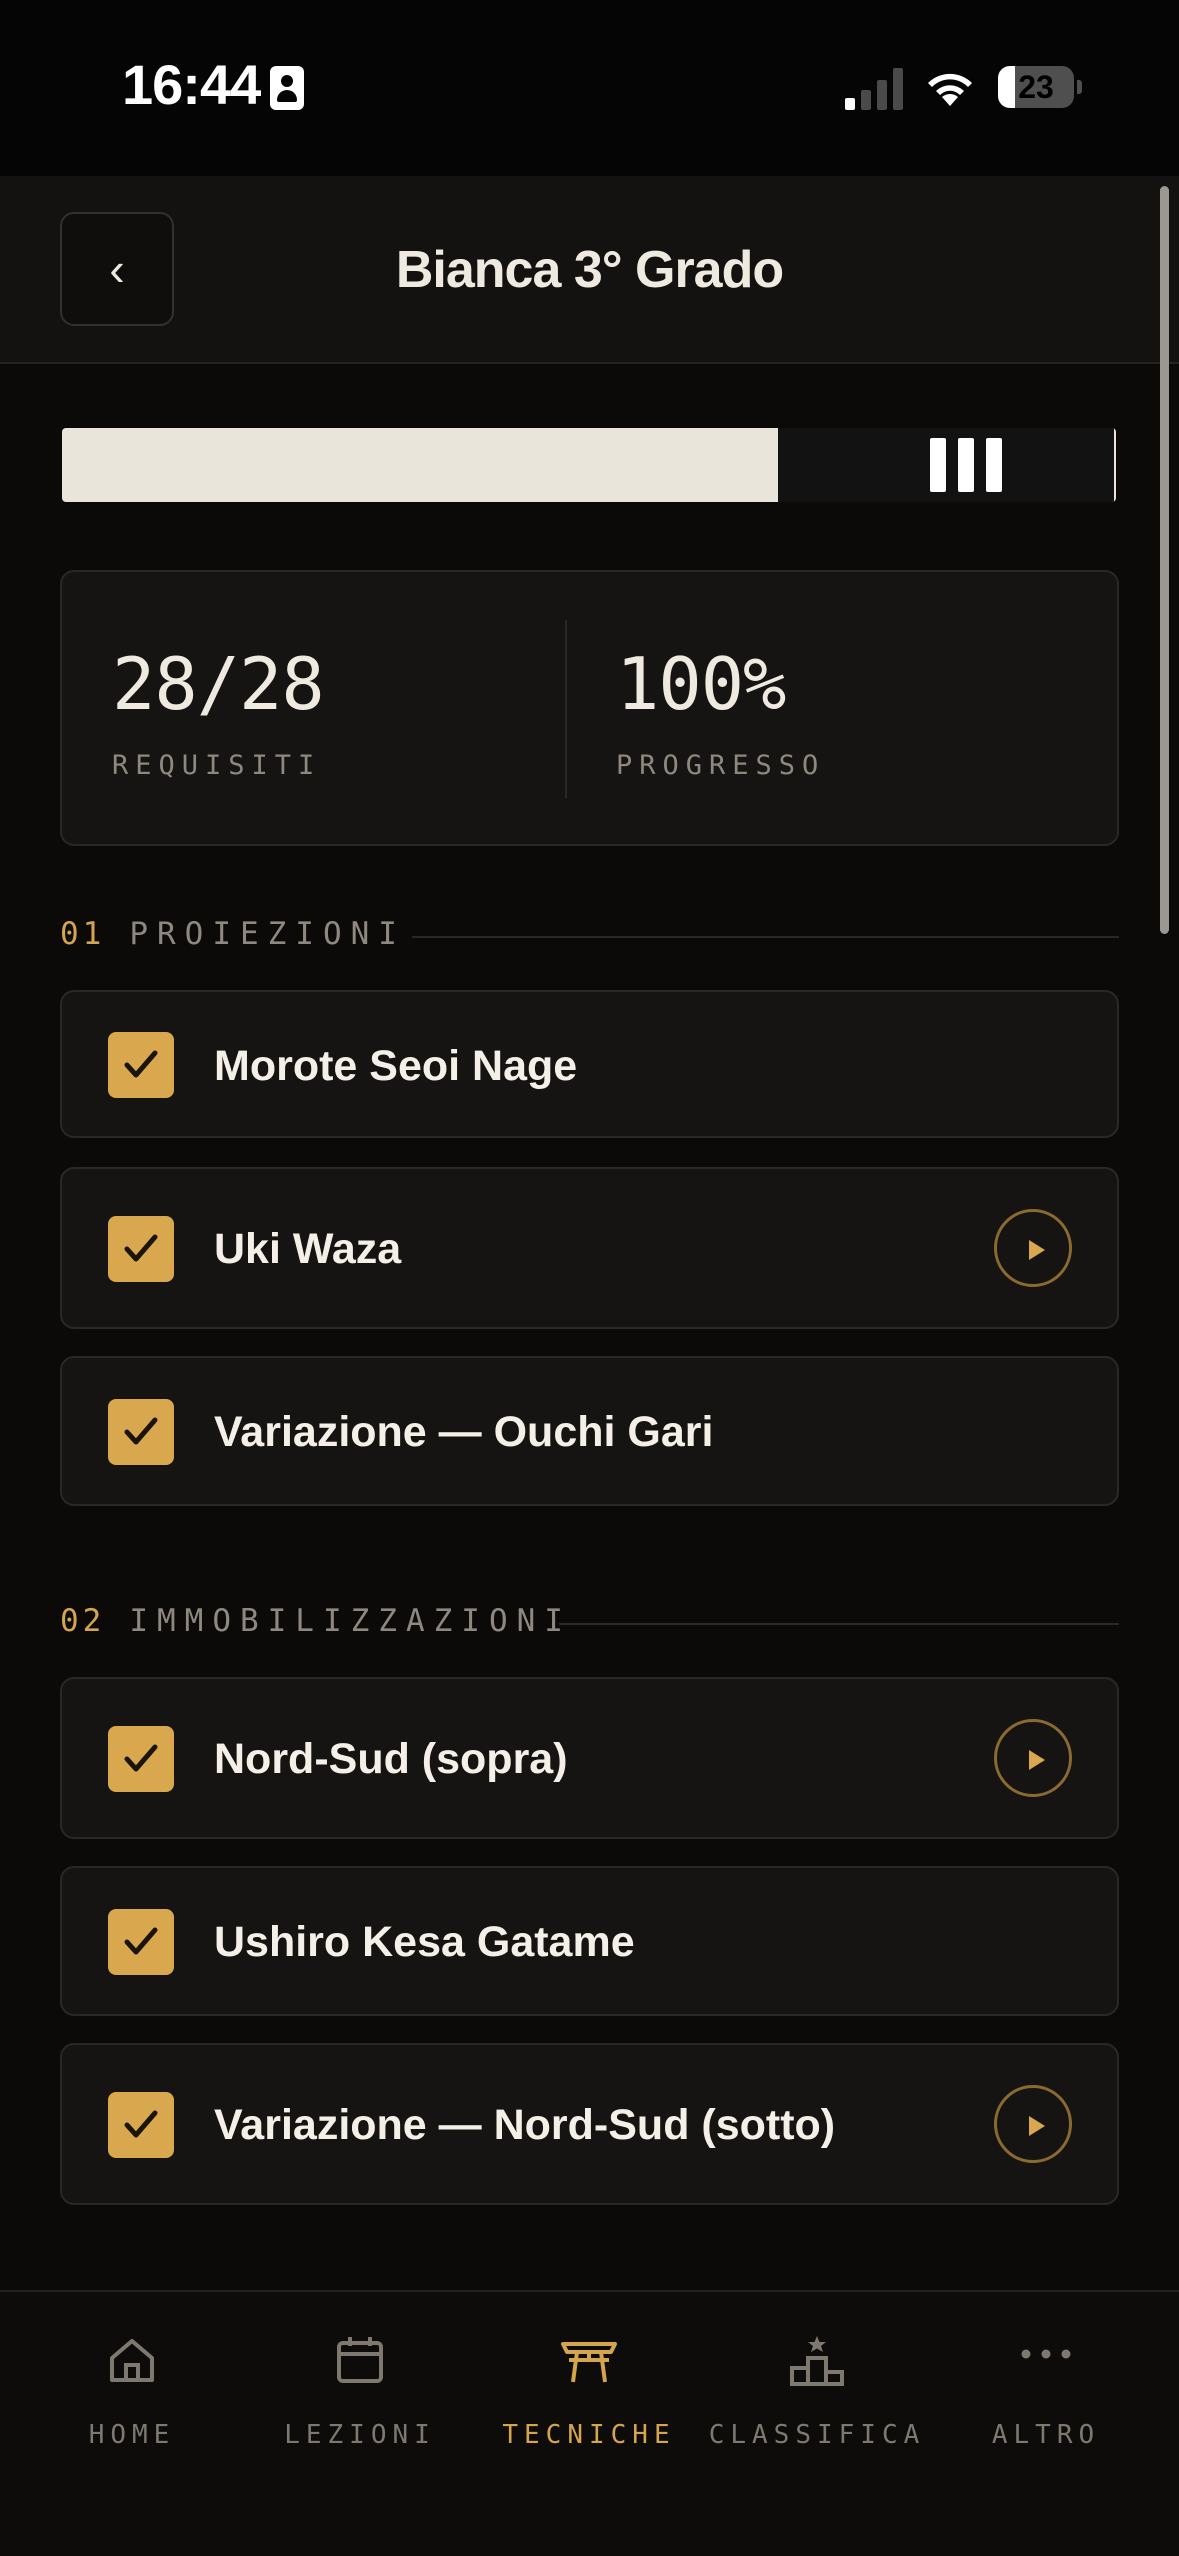  What do you see at coordinates (350, 1621) in the screenshot?
I see `section-title: IMMOBILIZZAZIONI` at bounding box center [350, 1621].